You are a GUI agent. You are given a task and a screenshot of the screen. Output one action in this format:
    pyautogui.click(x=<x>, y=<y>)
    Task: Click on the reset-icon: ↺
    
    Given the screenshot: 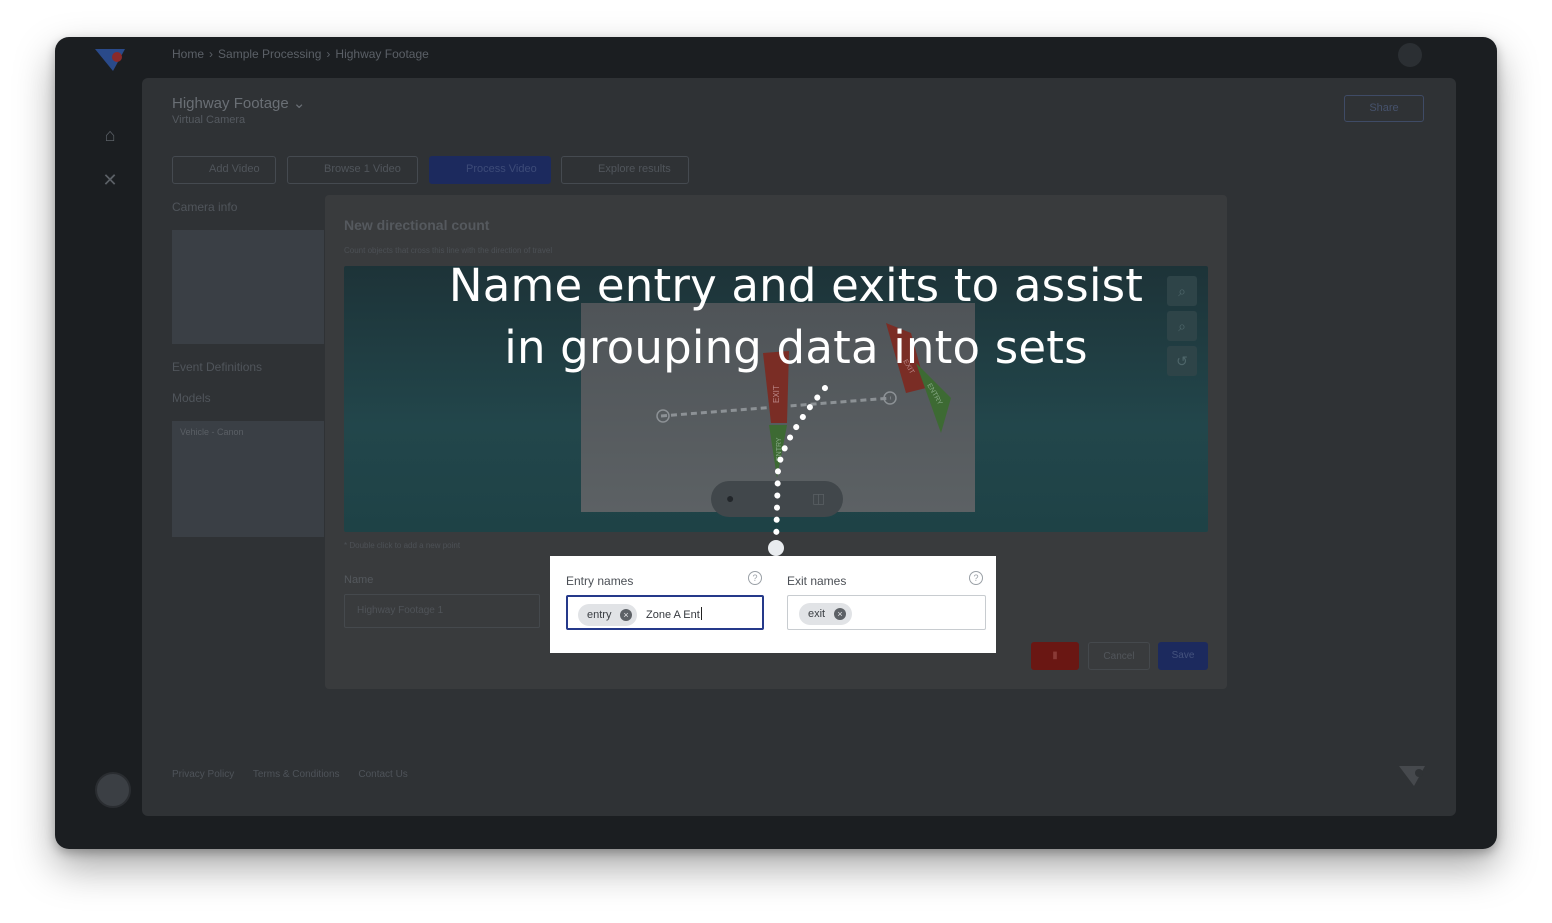 What is the action you would take?
    pyautogui.click(x=1182, y=361)
    